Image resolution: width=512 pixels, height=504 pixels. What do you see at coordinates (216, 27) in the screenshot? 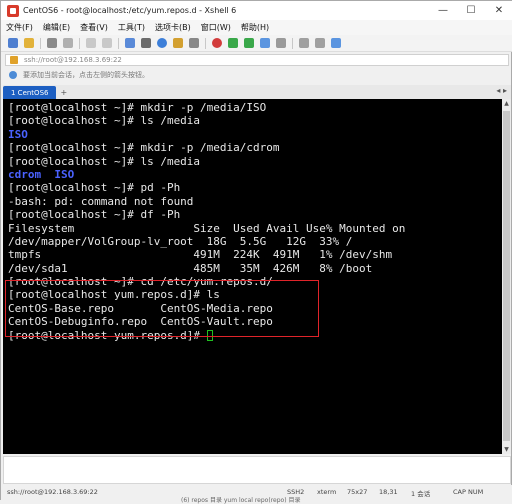
I see `menu-window: 窗口(W)` at bounding box center [216, 27].